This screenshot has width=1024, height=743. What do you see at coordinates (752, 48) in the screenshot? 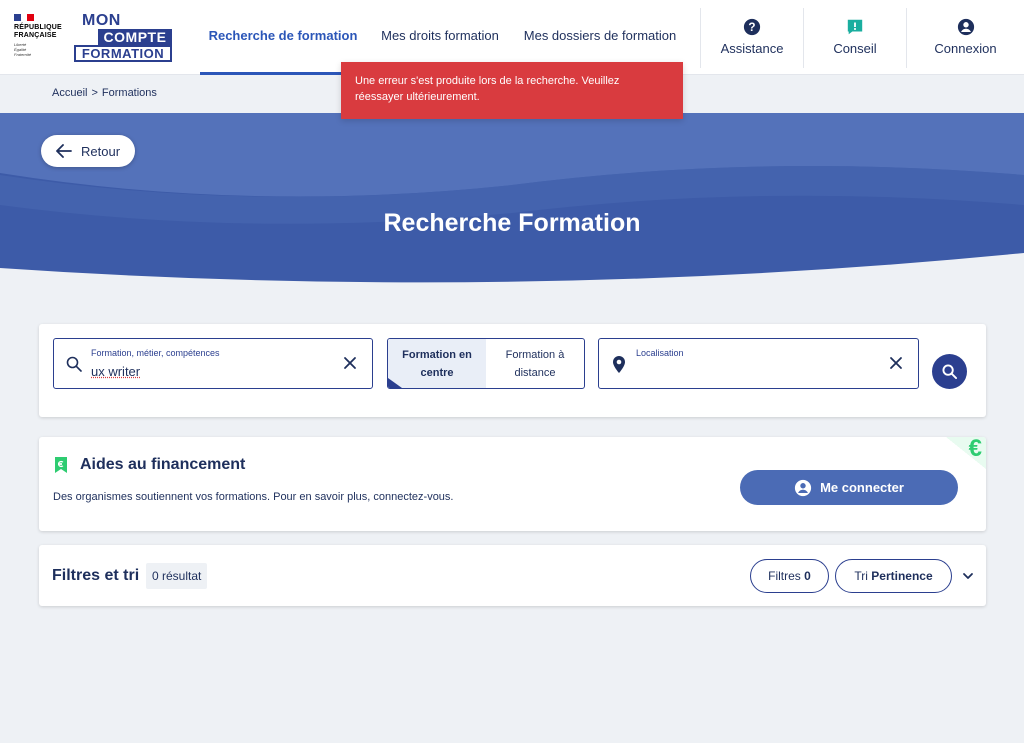
I see `assistance-label: Assistance` at bounding box center [752, 48].